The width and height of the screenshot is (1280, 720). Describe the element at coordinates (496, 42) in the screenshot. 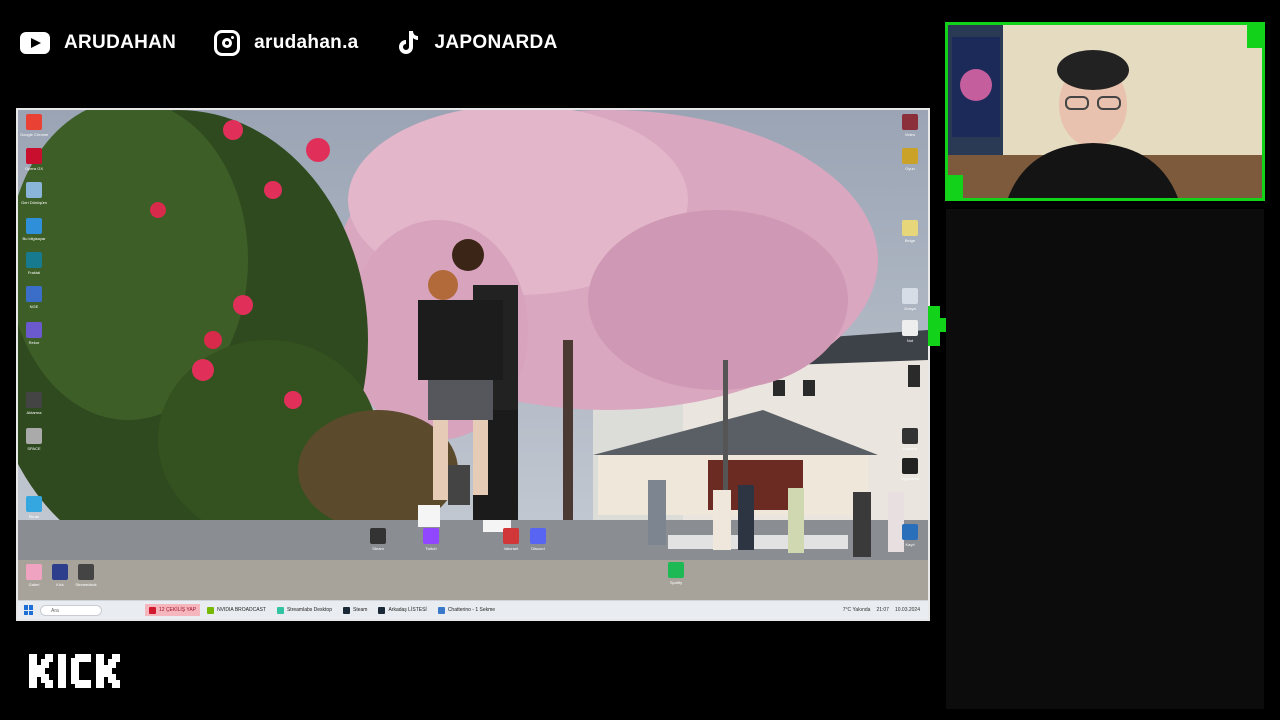

I see `tiktok-handle: JAPONARDA` at that location.